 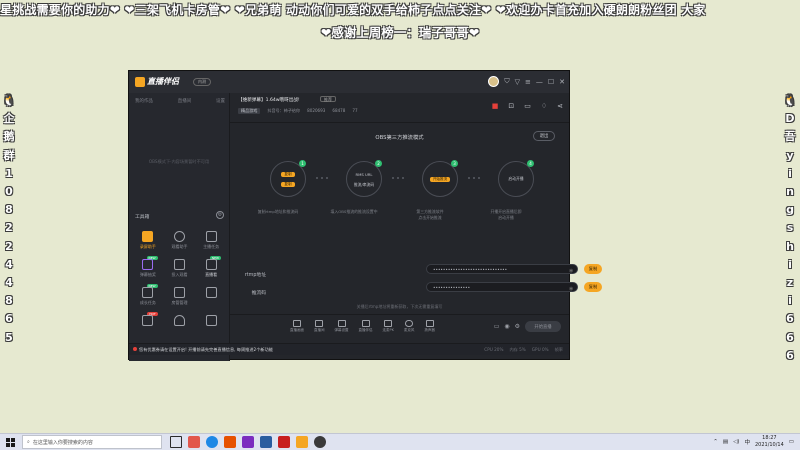 I want to click on toolbox-settings-icon: ⚙, so click(x=220, y=215).